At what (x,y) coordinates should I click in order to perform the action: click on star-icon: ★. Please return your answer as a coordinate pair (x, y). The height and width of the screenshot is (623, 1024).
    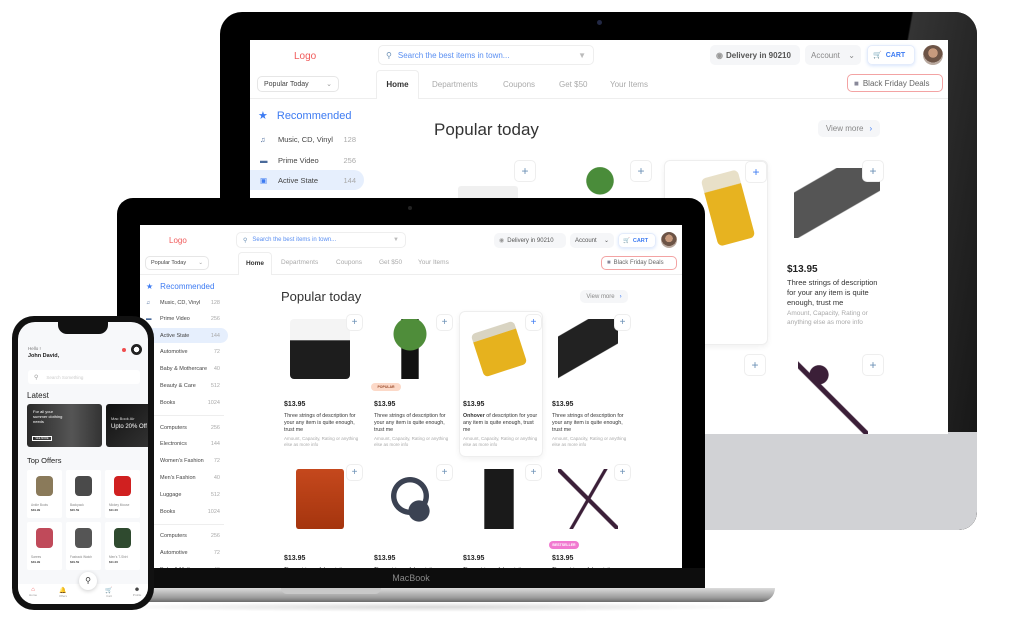
    Looking at the image, I should click on (150, 286).